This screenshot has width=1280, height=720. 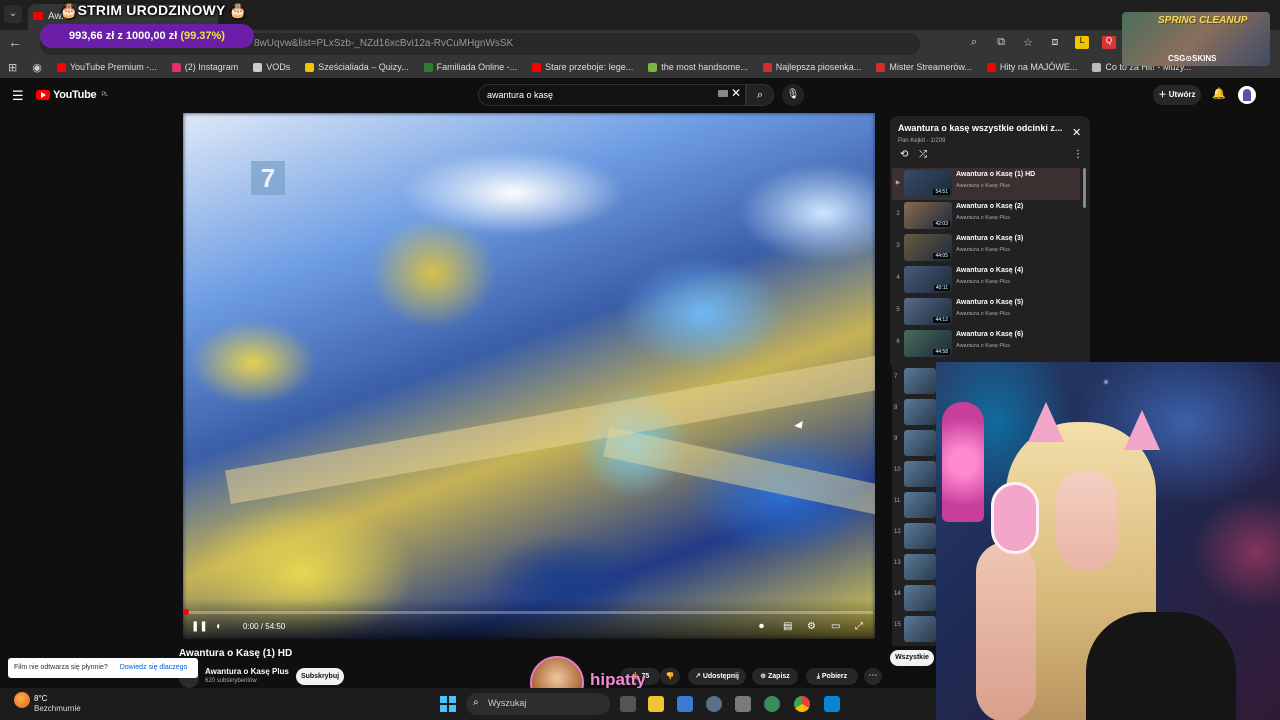 What do you see at coordinates (41, 698) in the screenshot?
I see `weather-temperature: 8°C` at bounding box center [41, 698].